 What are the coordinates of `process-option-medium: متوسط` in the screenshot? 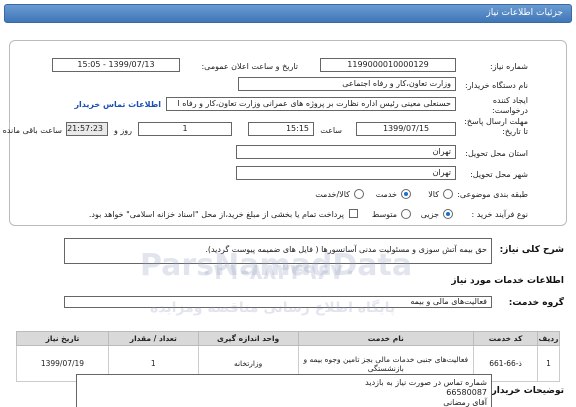 It's located at (384, 214).